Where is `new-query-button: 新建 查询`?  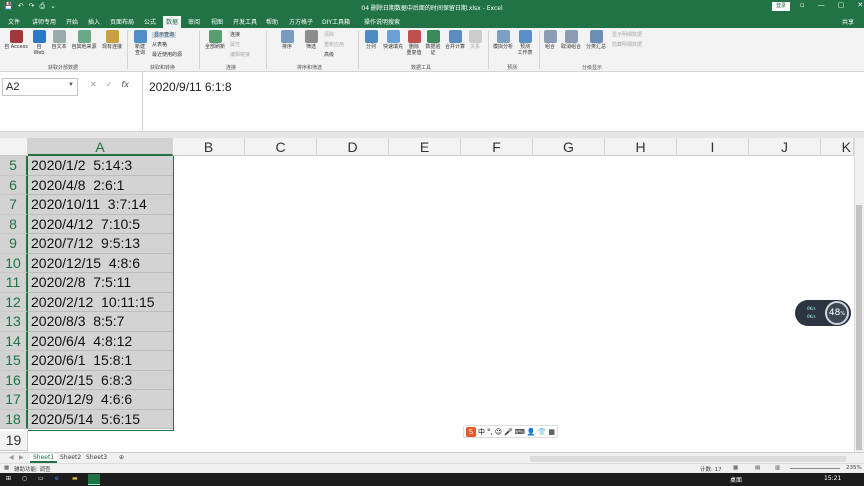
new-query-button: 新建 查询 is located at coordinates (140, 43).